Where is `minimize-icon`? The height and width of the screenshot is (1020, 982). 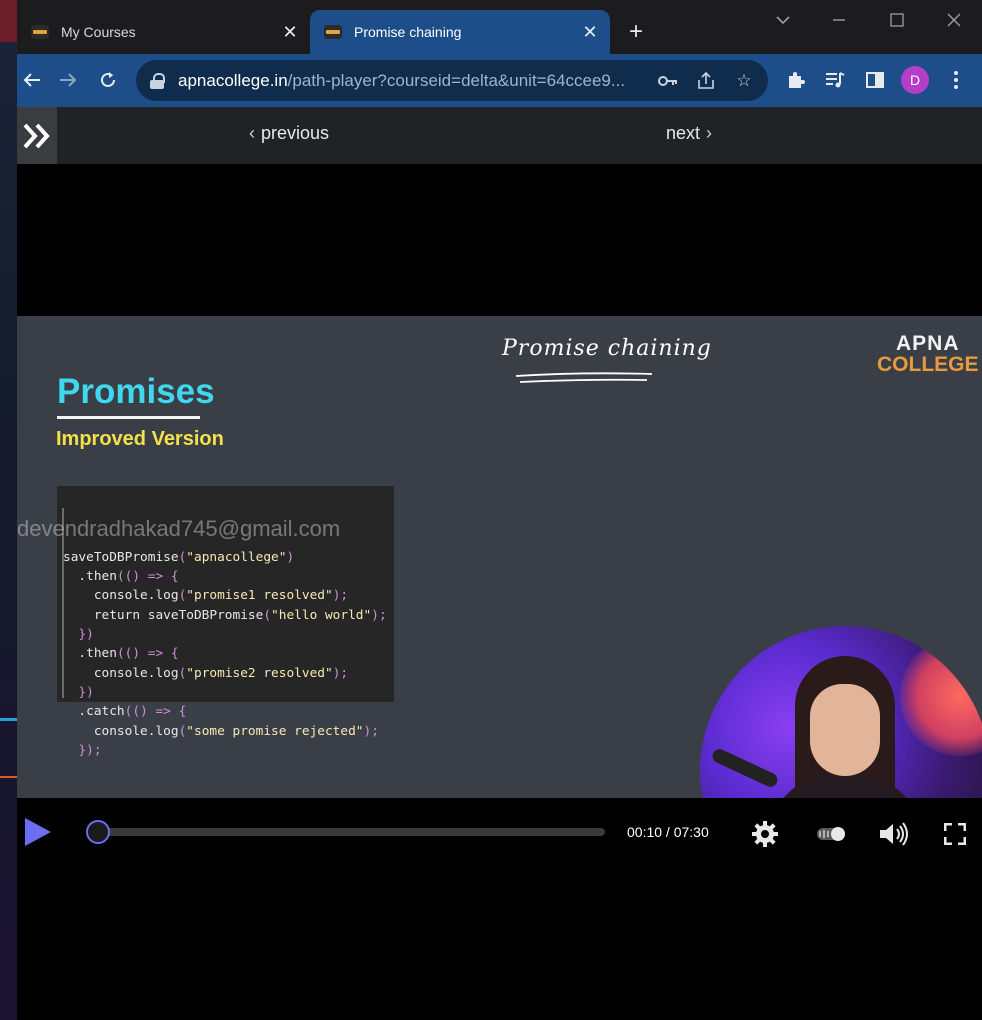
minimize-icon is located at coordinates (839, 20).